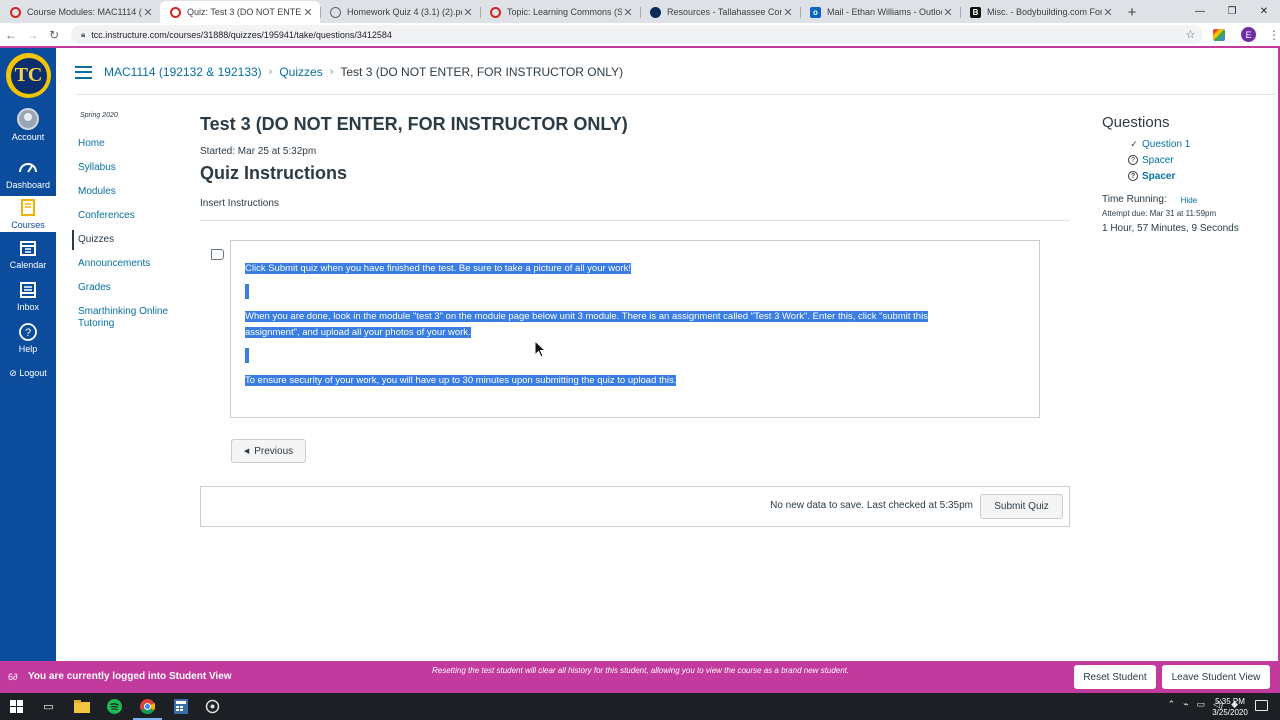 This screenshot has width=1280, height=720. Describe the element at coordinates (240, 12) in the screenshot. I see `browser-tab-active: Quiz: Test 3 (DO NOT ENTER, FO ✕` at that location.